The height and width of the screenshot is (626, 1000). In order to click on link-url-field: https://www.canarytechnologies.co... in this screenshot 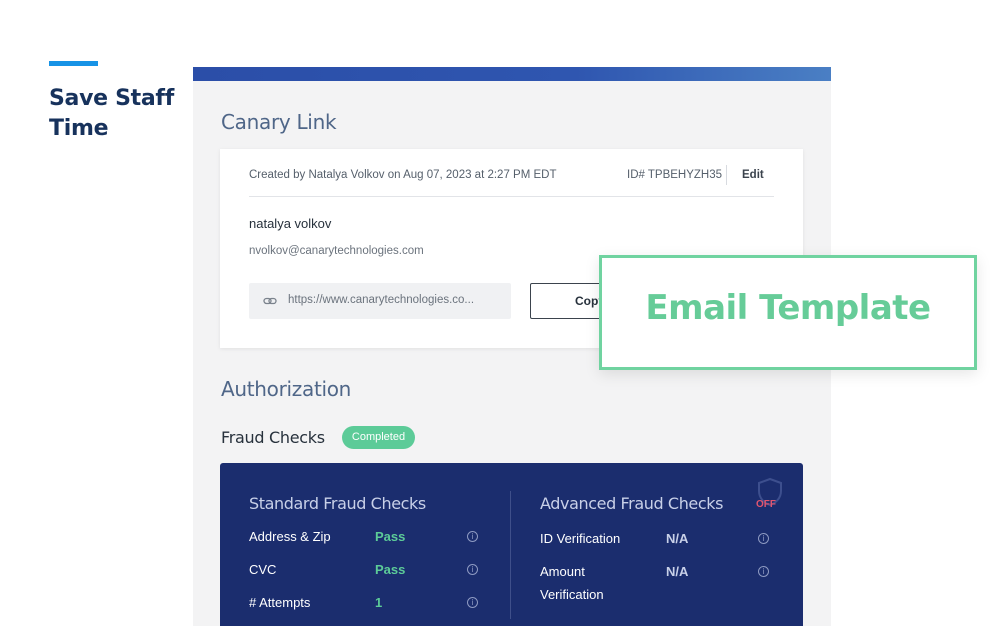, I will do `click(380, 301)`.